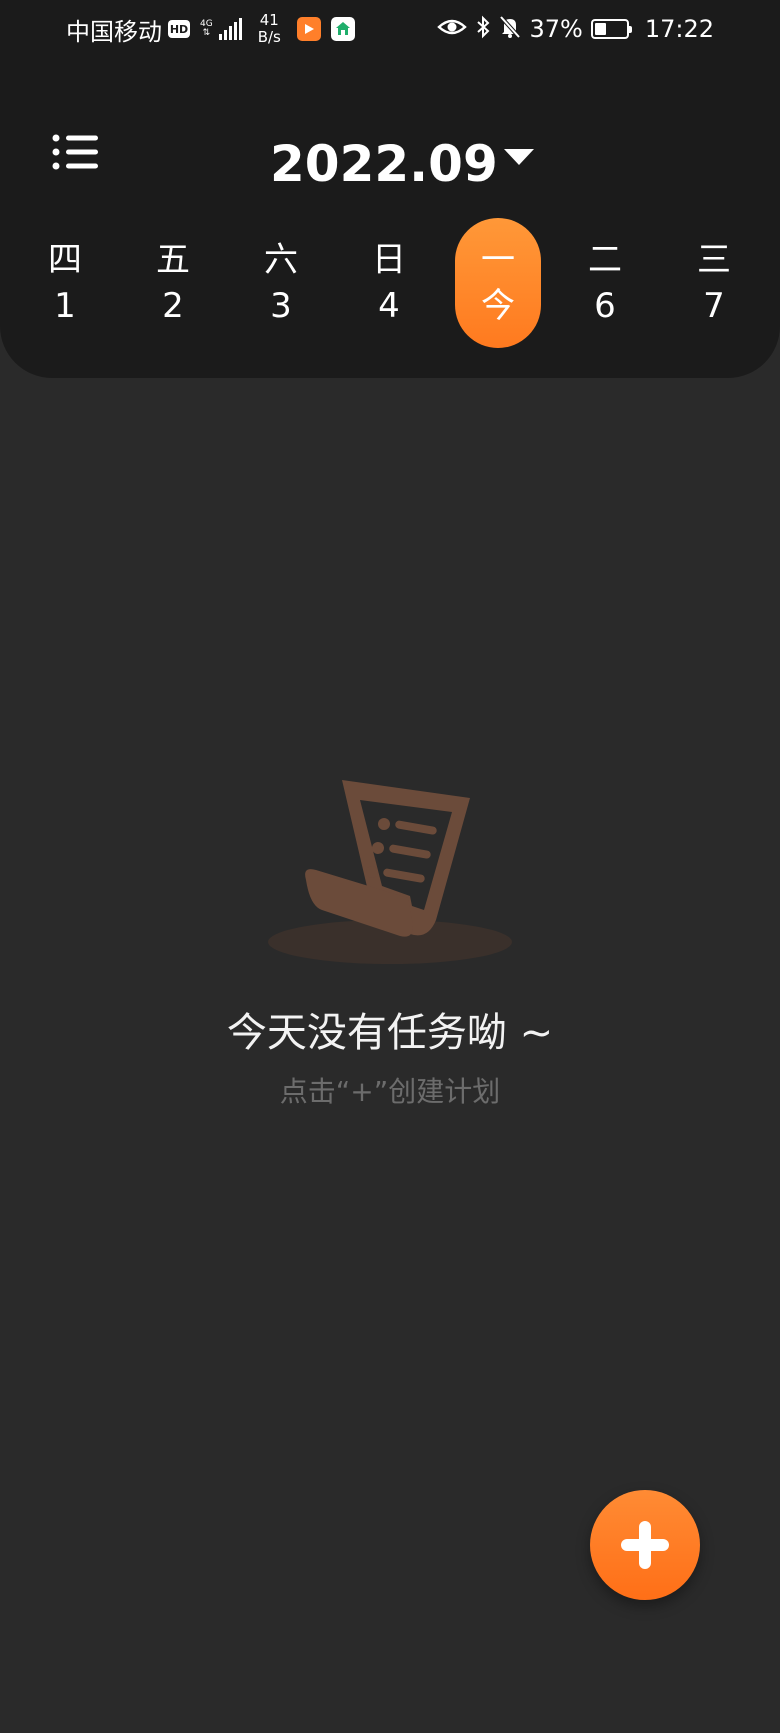  I want to click on day-weekday: 四, so click(65, 260).